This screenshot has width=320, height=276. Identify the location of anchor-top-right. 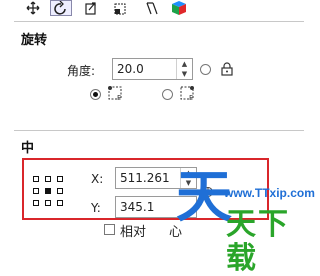
(60, 179).